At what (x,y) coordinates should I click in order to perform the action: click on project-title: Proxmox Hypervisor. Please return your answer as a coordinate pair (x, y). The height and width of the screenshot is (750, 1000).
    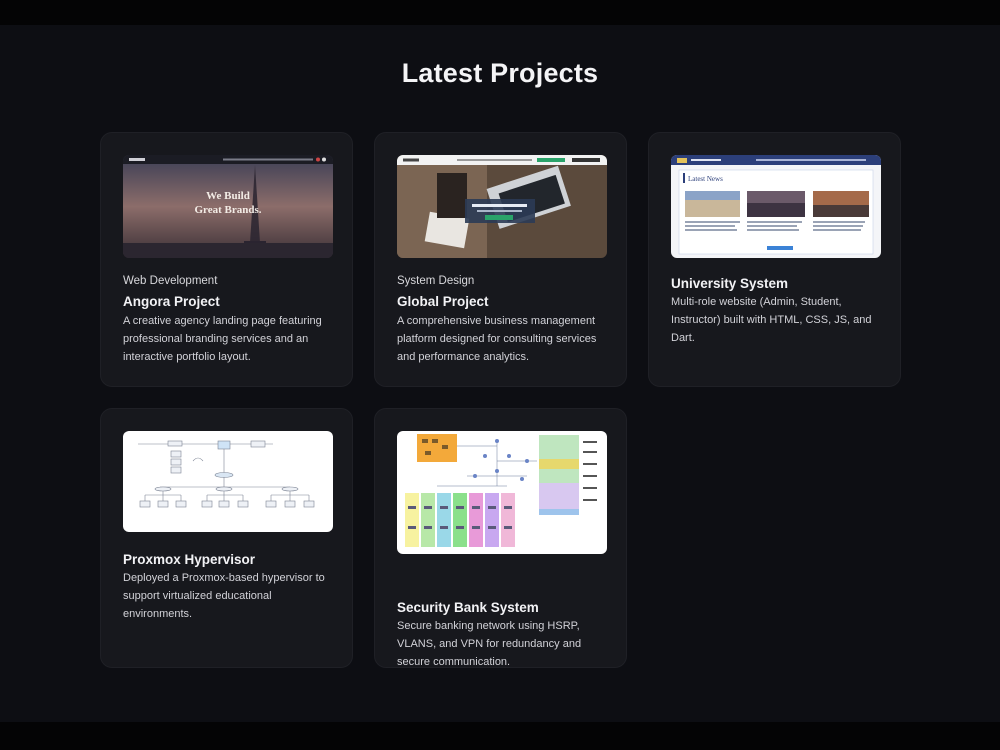
    Looking at the image, I should click on (189, 559).